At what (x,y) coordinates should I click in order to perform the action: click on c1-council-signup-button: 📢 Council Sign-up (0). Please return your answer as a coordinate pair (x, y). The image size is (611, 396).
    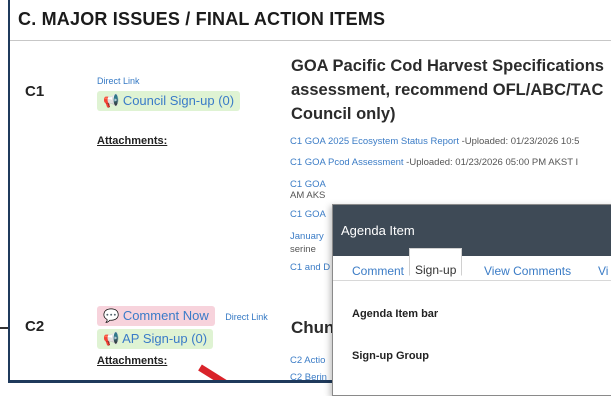
    Looking at the image, I should click on (169, 101).